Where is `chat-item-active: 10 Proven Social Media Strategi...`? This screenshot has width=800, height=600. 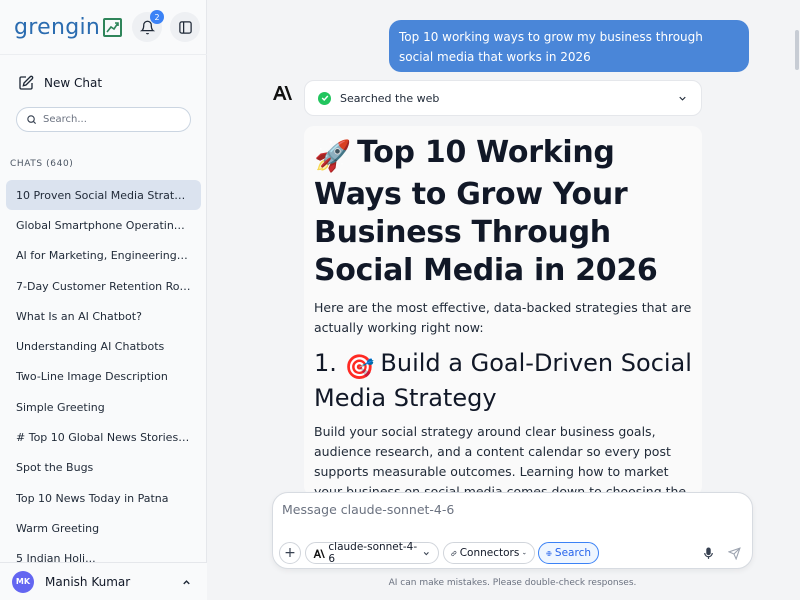
chat-item-active: 10 Proven Social Media Strategi... is located at coordinates (103, 195).